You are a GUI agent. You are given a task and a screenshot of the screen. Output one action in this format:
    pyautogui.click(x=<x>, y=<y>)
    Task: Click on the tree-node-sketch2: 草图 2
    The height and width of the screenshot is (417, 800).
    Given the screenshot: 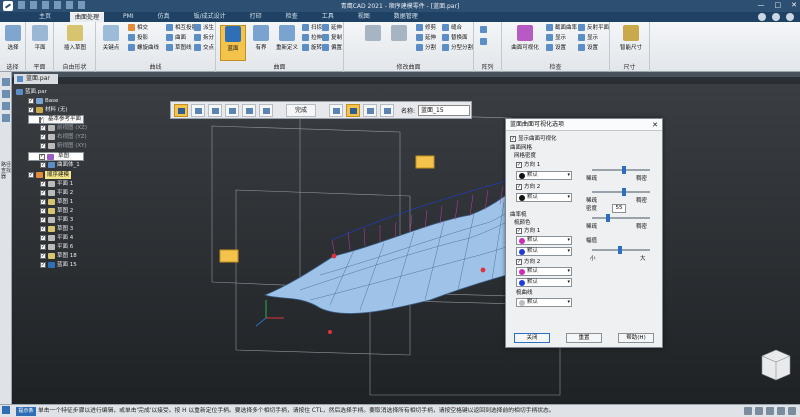 What is the action you would take?
    pyautogui.click(x=56, y=211)
    